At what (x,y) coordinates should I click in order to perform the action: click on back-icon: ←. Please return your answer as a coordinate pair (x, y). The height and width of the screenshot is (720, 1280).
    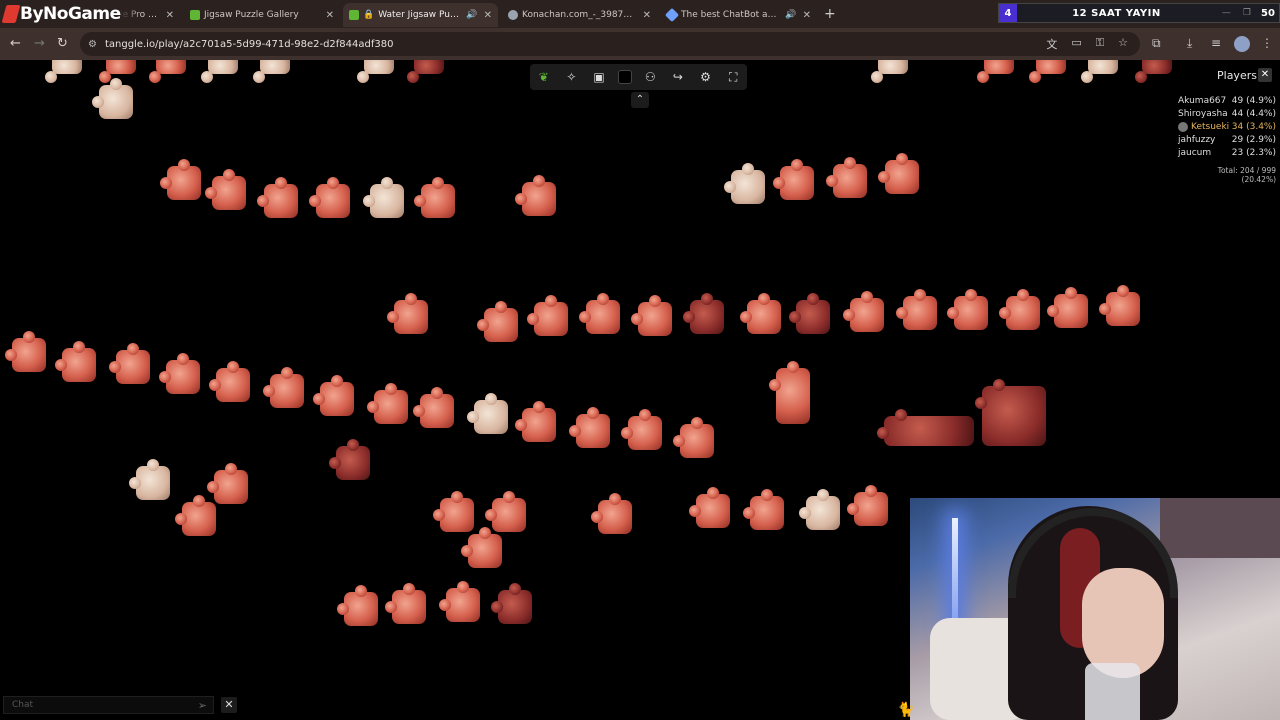
    Looking at the image, I should click on (15, 43).